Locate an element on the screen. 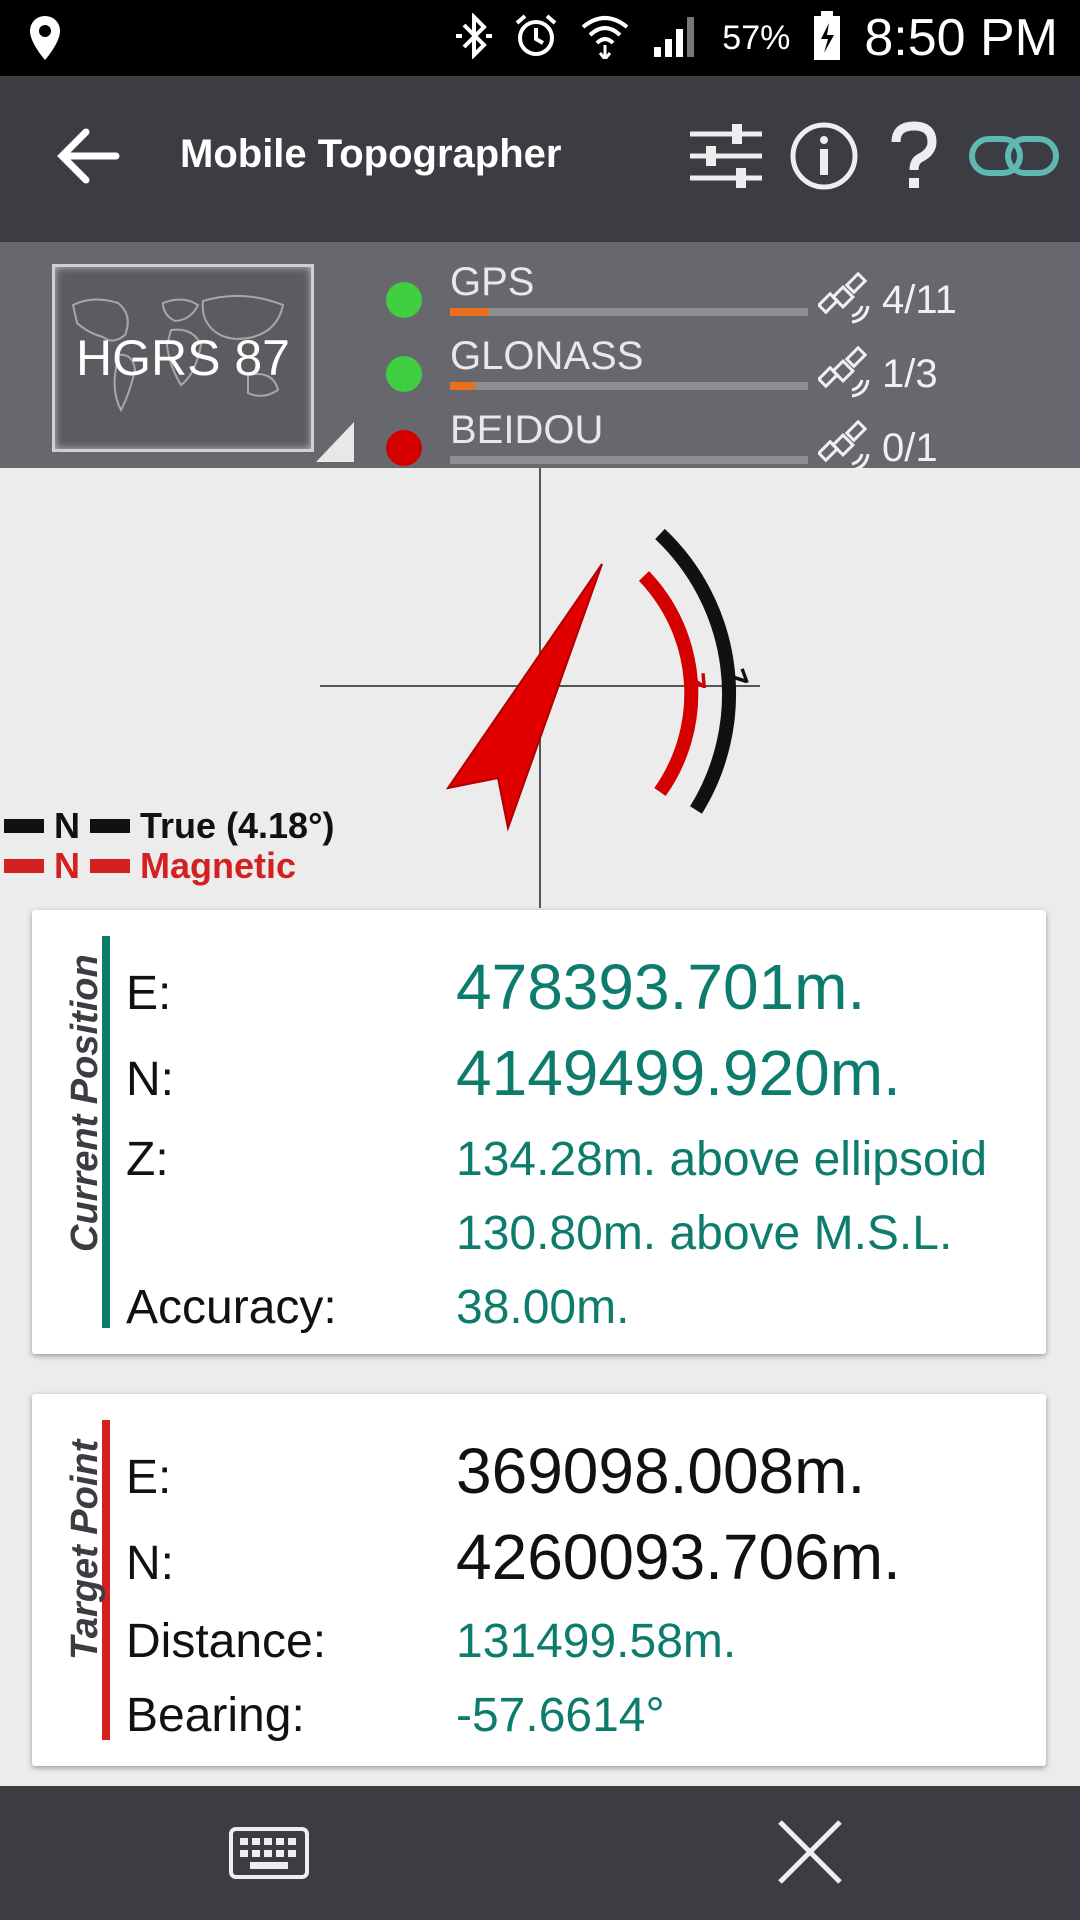 The height and width of the screenshot is (1920, 1080). back-arrow-icon is located at coordinates (88, 158).